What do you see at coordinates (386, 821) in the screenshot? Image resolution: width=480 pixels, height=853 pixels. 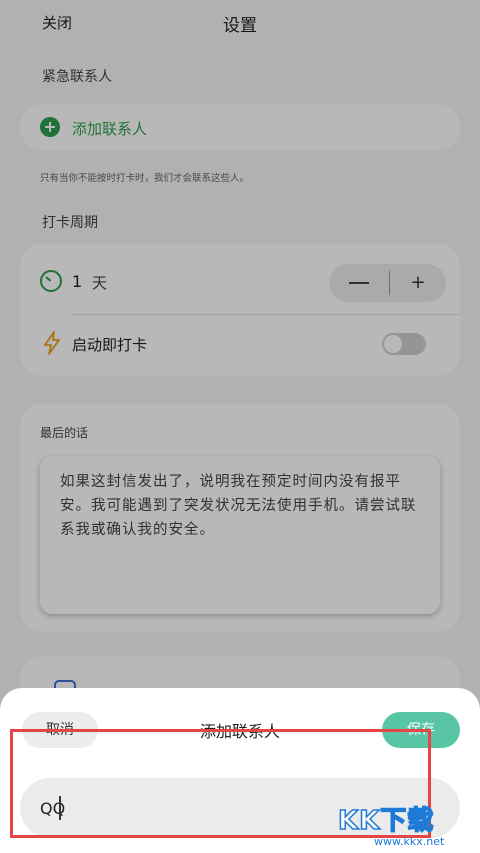 I see `watermark-logo: KK下载` at bounding box center [386, 821].